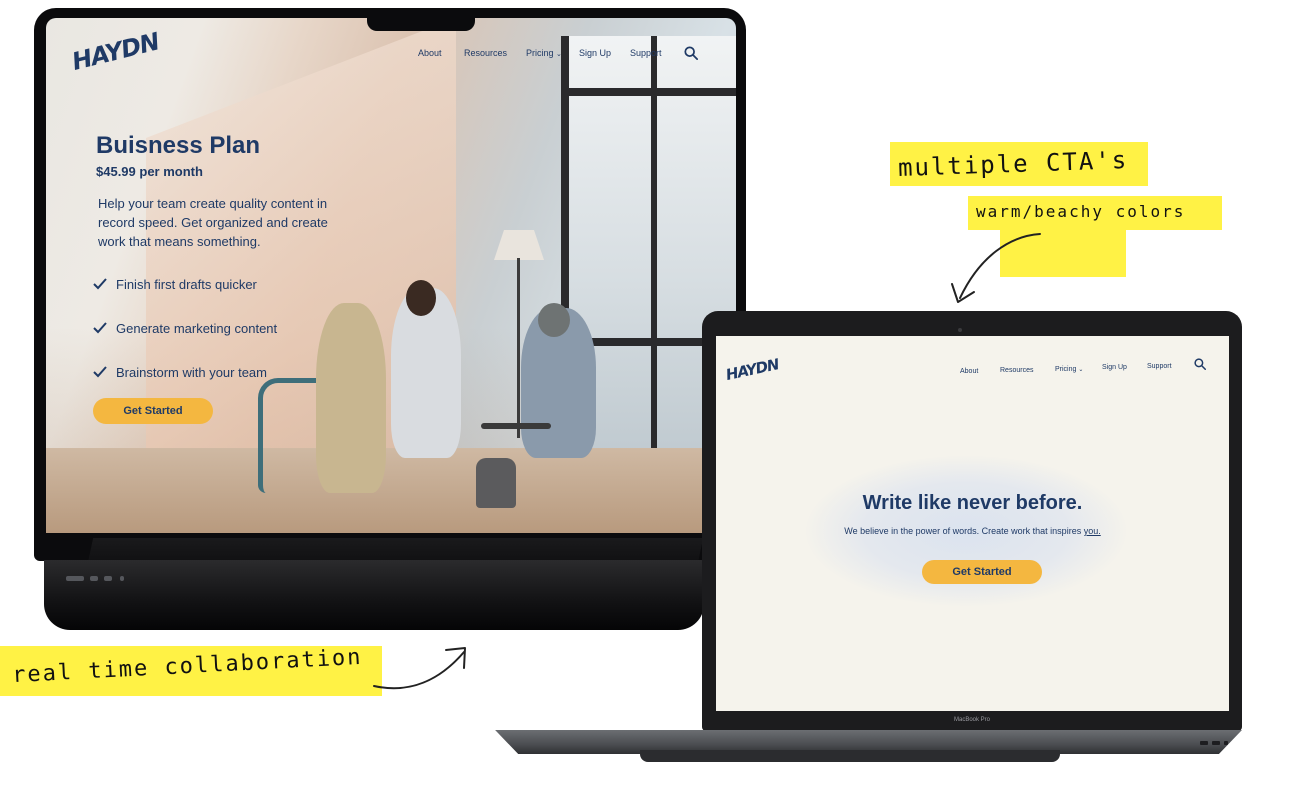  I want to click on plan-price: $45.99 per month, so click(149, 171).